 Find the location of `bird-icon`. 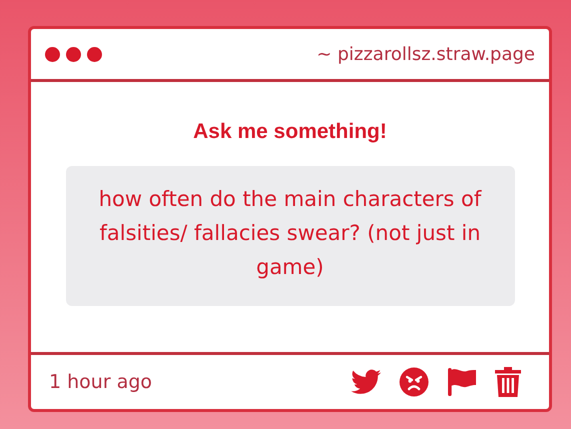

bird-icon is located at coordinates (366, 382).